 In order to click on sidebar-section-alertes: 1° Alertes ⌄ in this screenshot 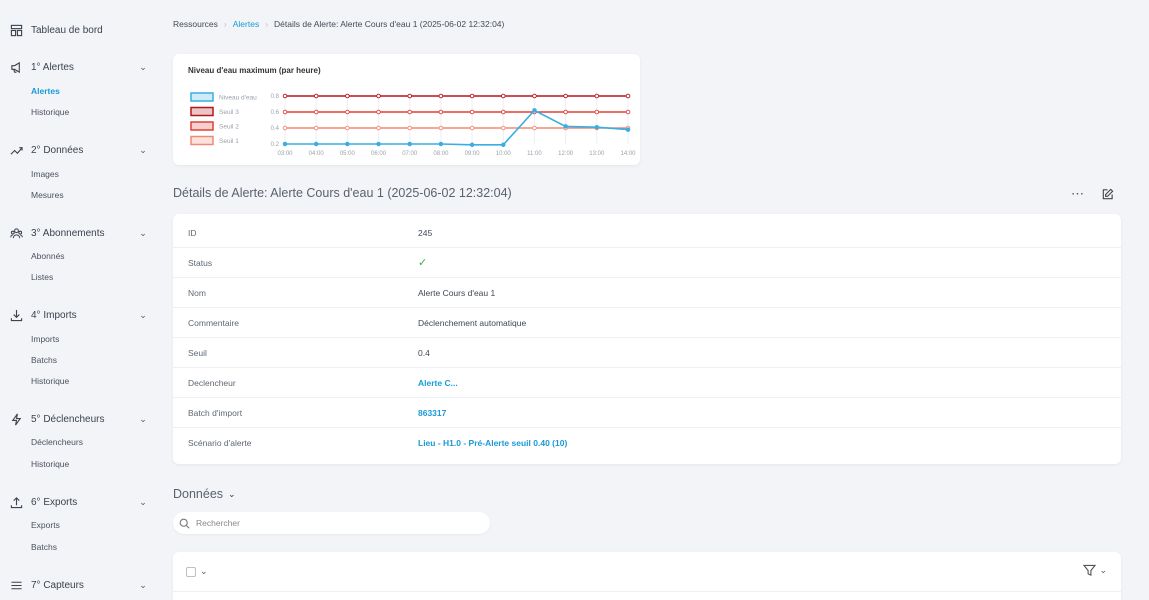, I will do `click(80, 67)`.